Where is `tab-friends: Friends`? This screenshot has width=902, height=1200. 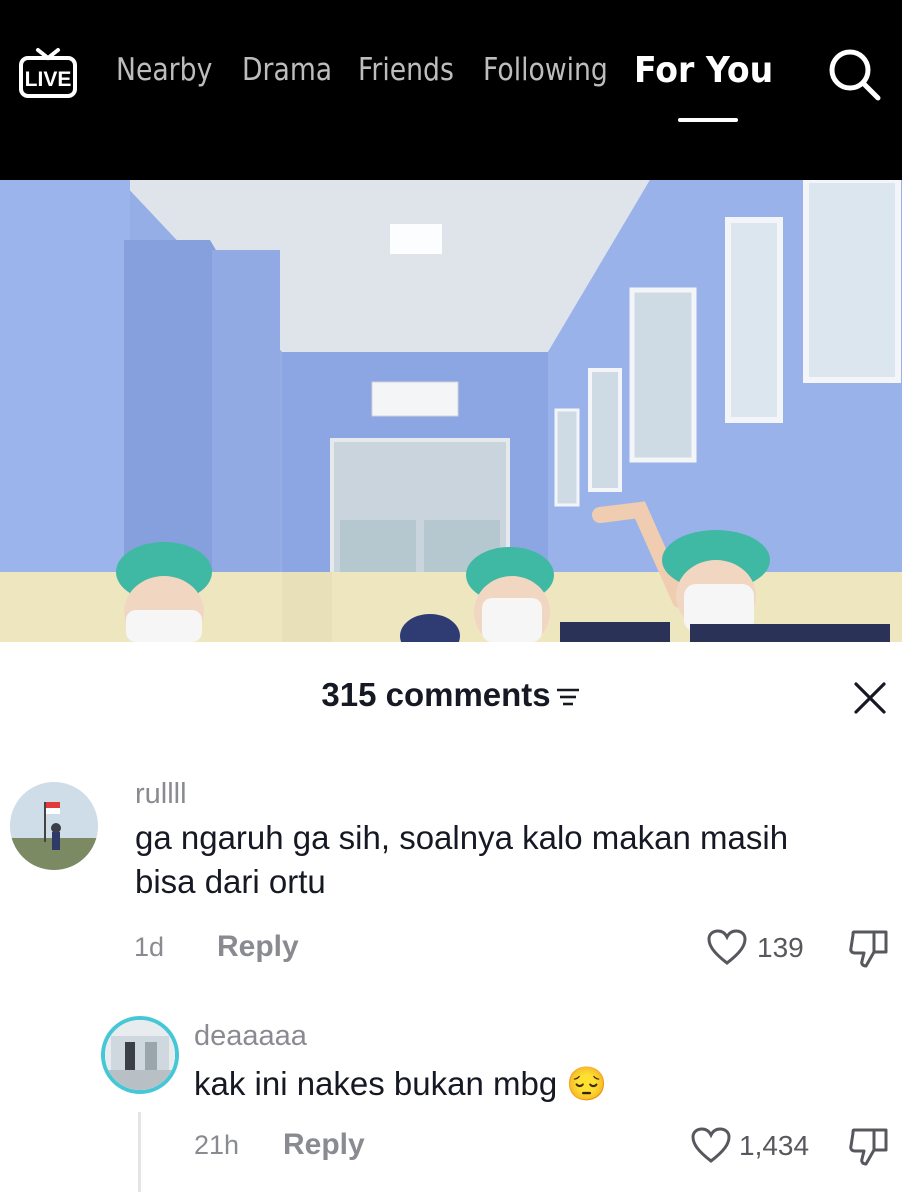
tab-friends: Friends is located at coordinates (406, 70).